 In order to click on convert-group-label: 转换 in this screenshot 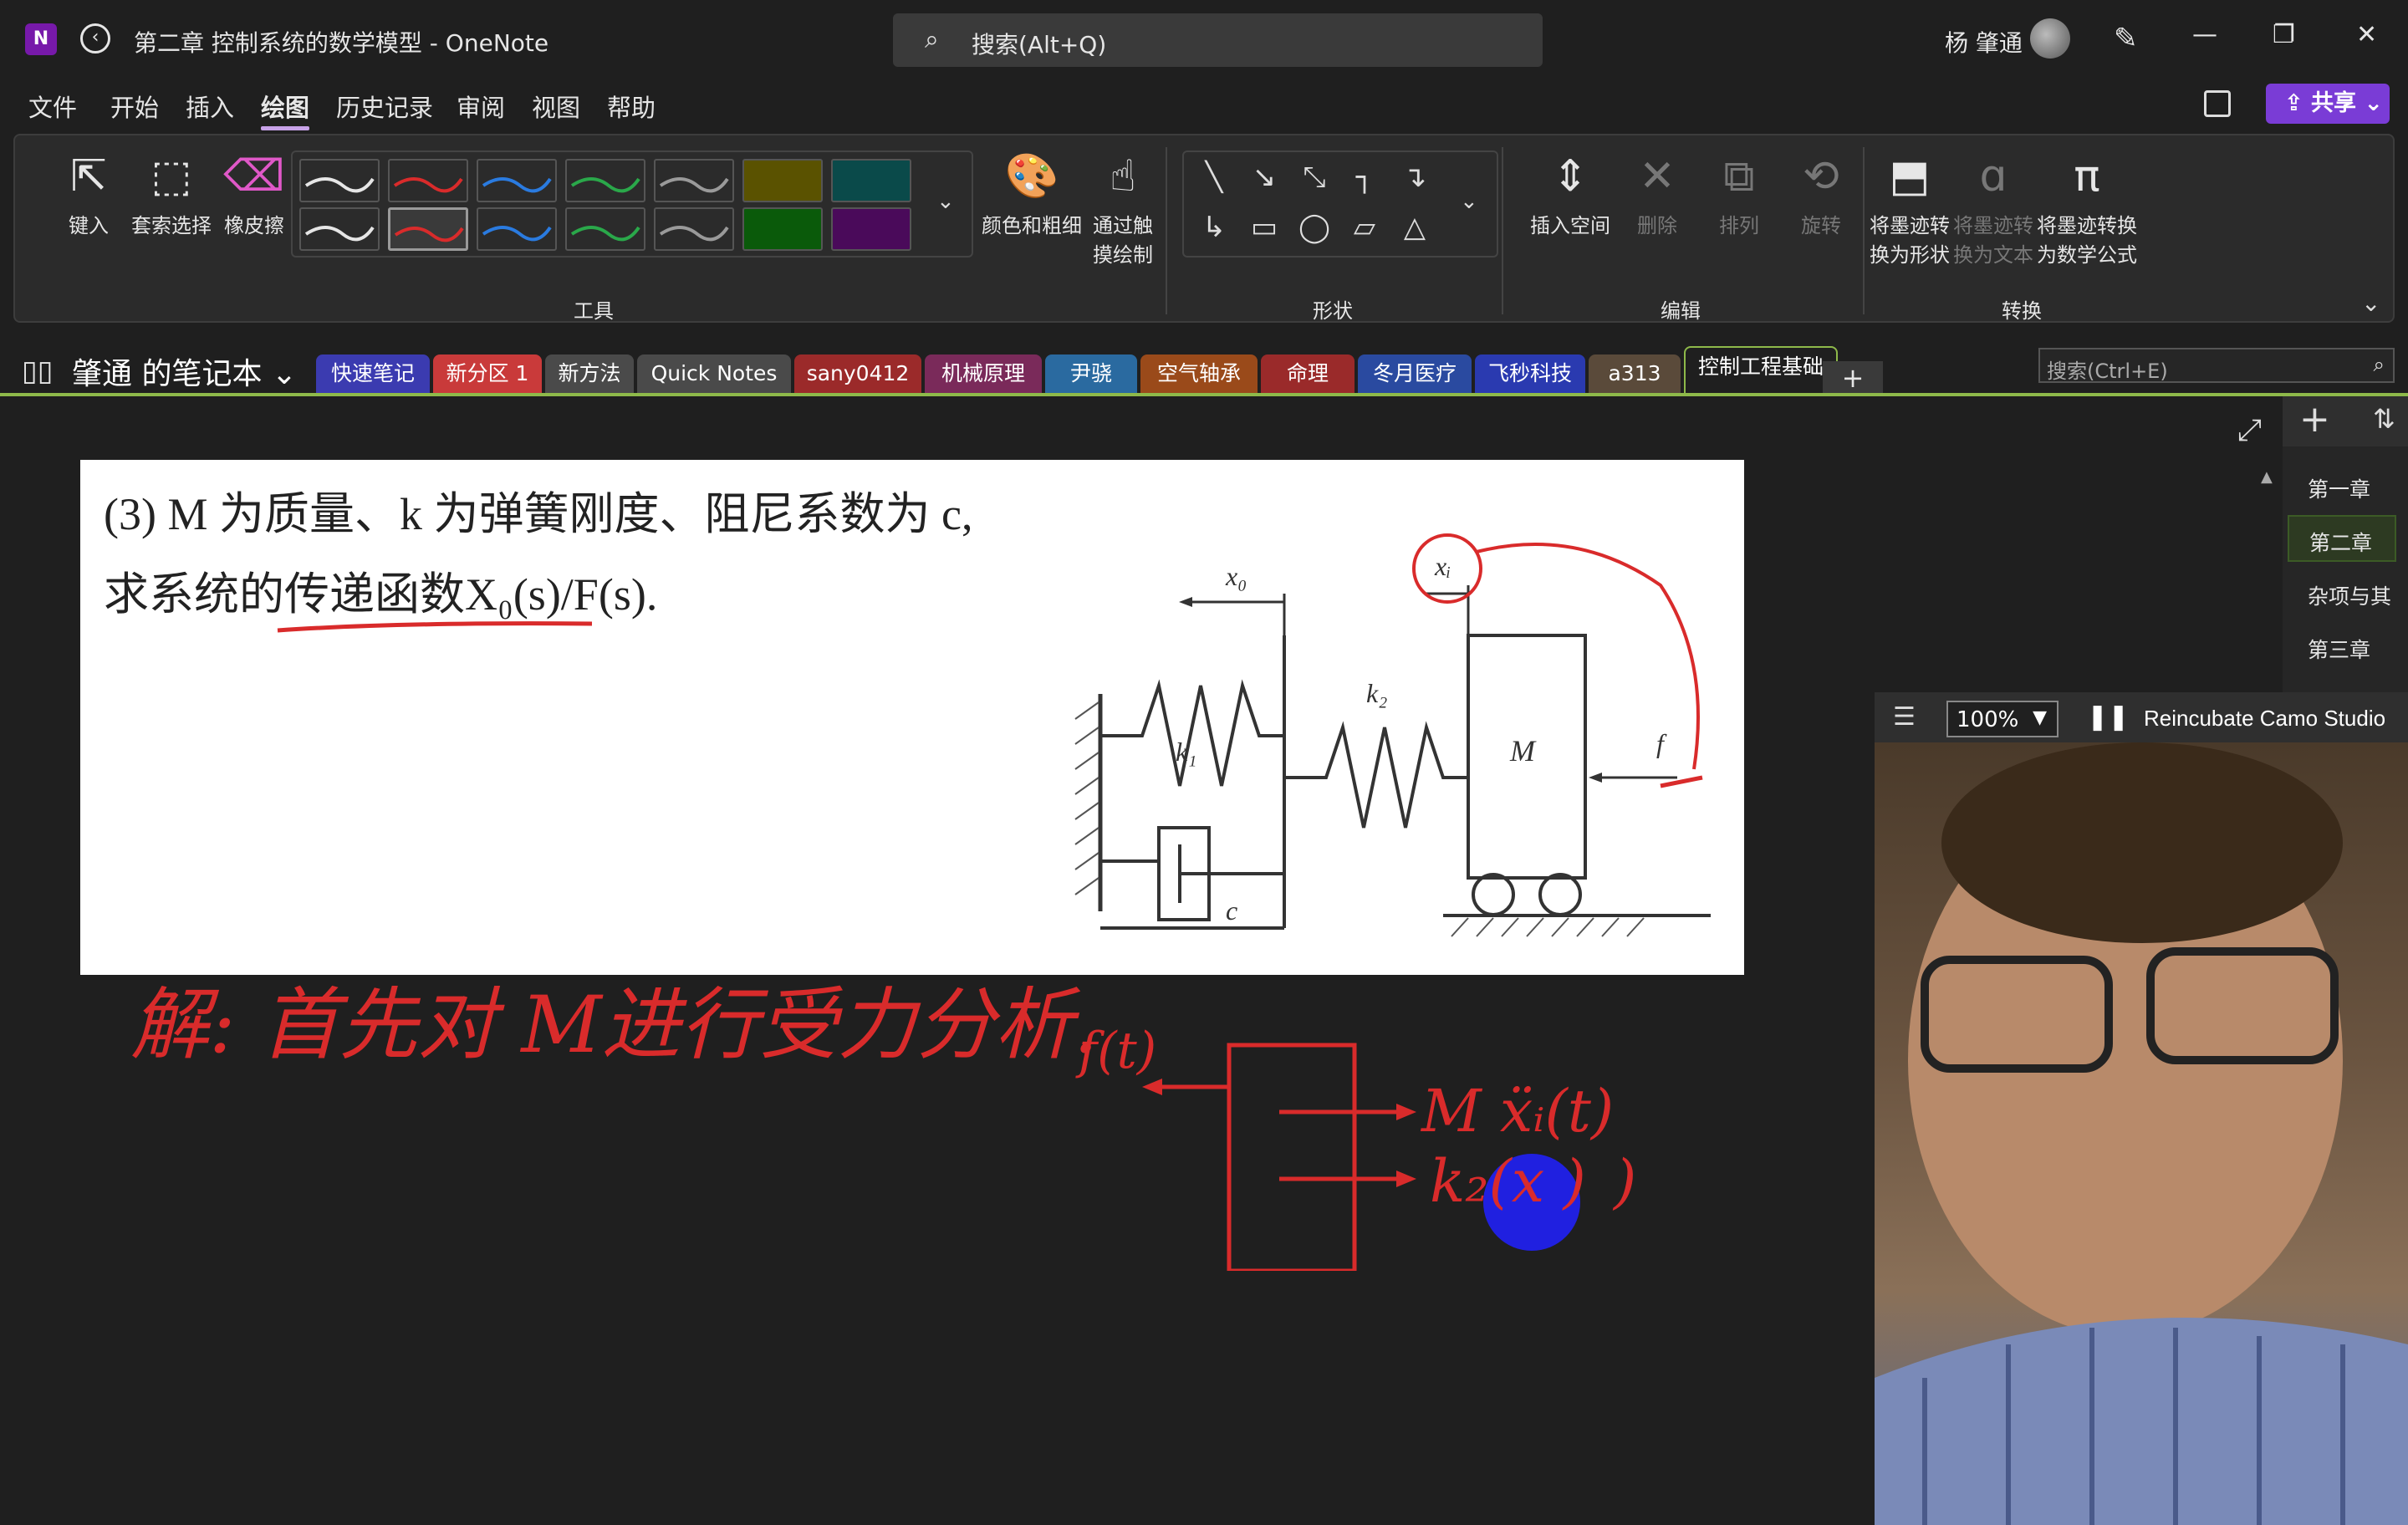, I will do `click(2022, 311)`.